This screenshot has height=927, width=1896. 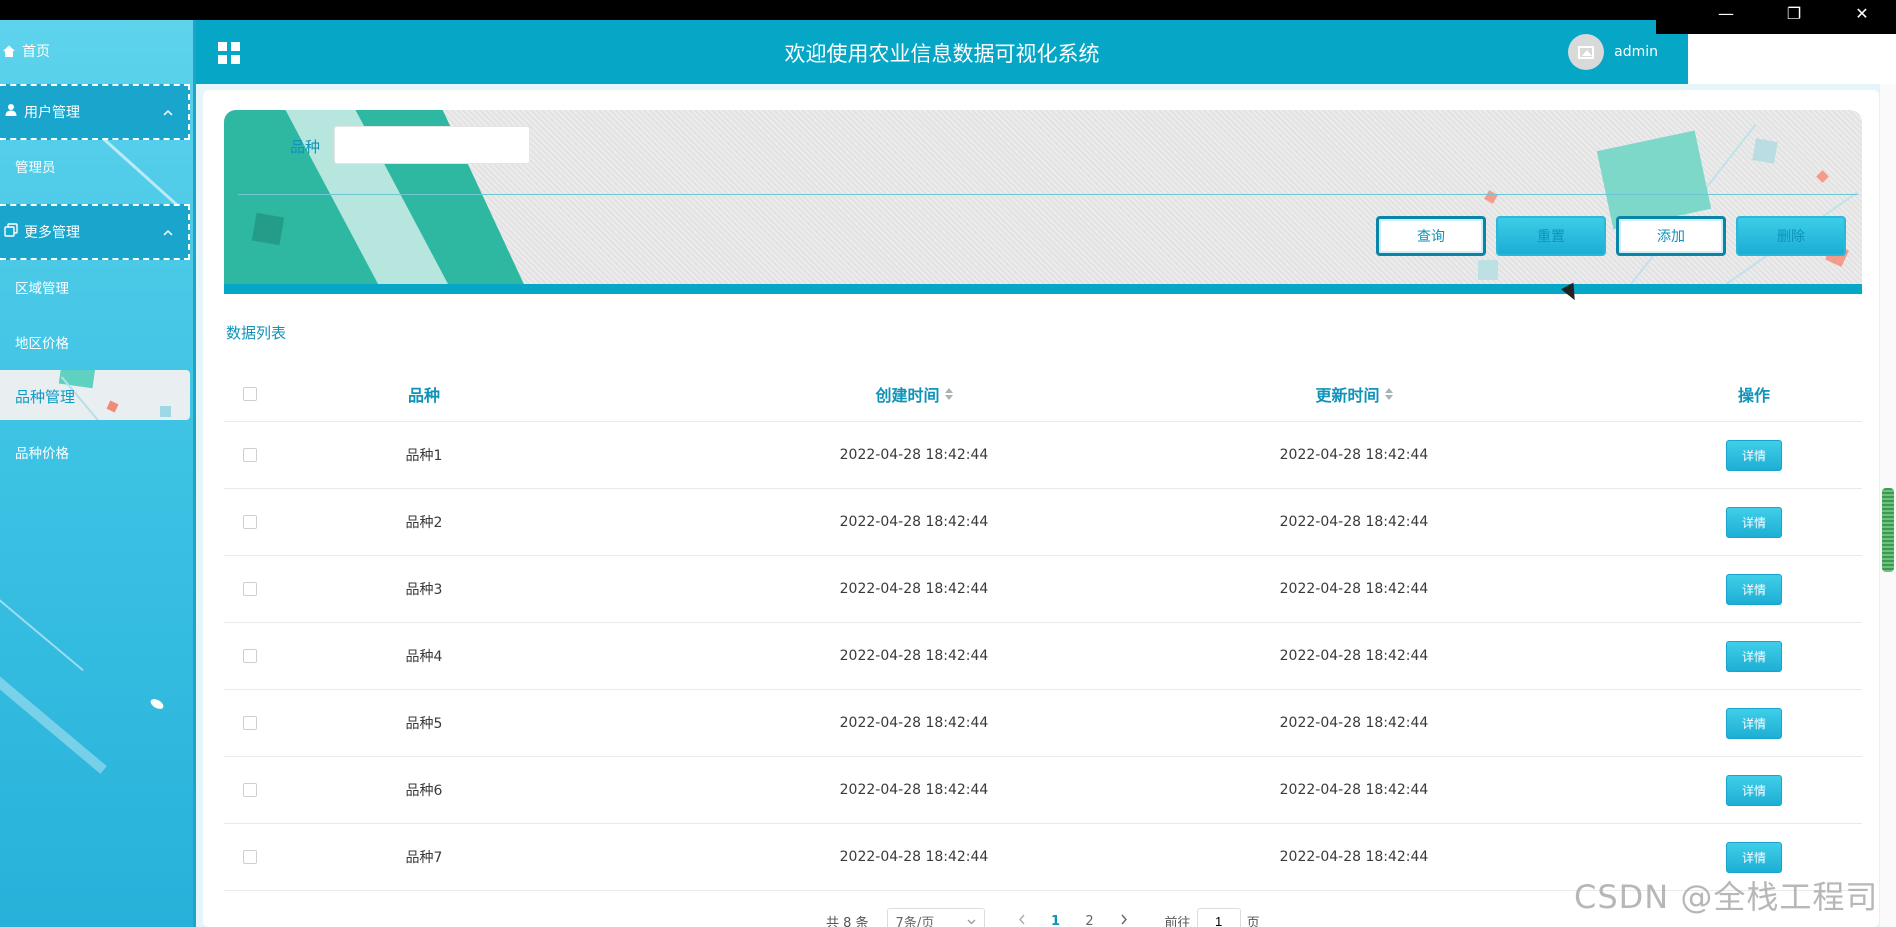 I want to click on home-icon, so click(x=9, y=51).